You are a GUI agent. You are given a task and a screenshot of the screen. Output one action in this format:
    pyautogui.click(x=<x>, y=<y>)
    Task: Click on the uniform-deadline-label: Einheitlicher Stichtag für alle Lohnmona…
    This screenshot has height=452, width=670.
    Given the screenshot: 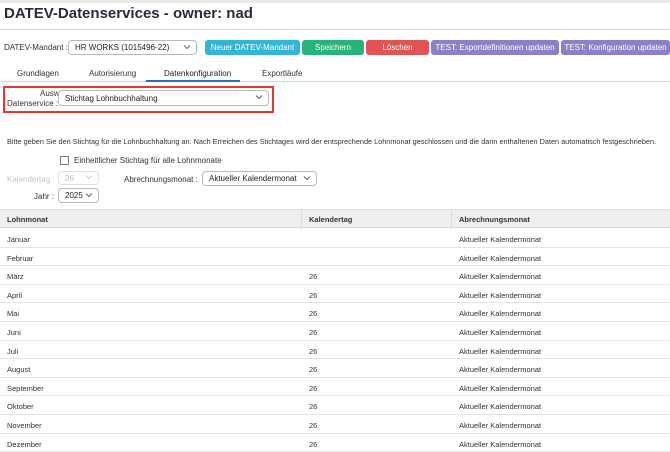 What is the action you would take?
    pyautogui.click(x=148, y=160)
    